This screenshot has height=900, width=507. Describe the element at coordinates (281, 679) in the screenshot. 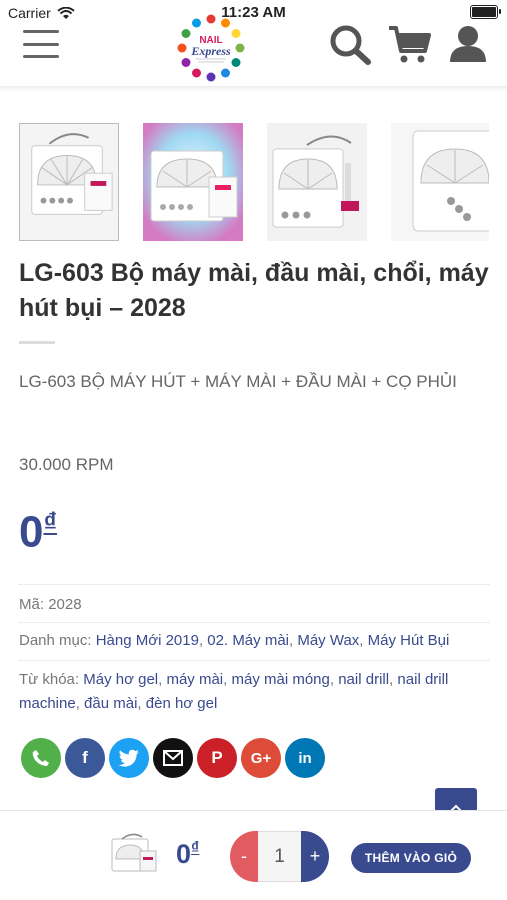

I see `tag-link: máy mài móng` at that location.